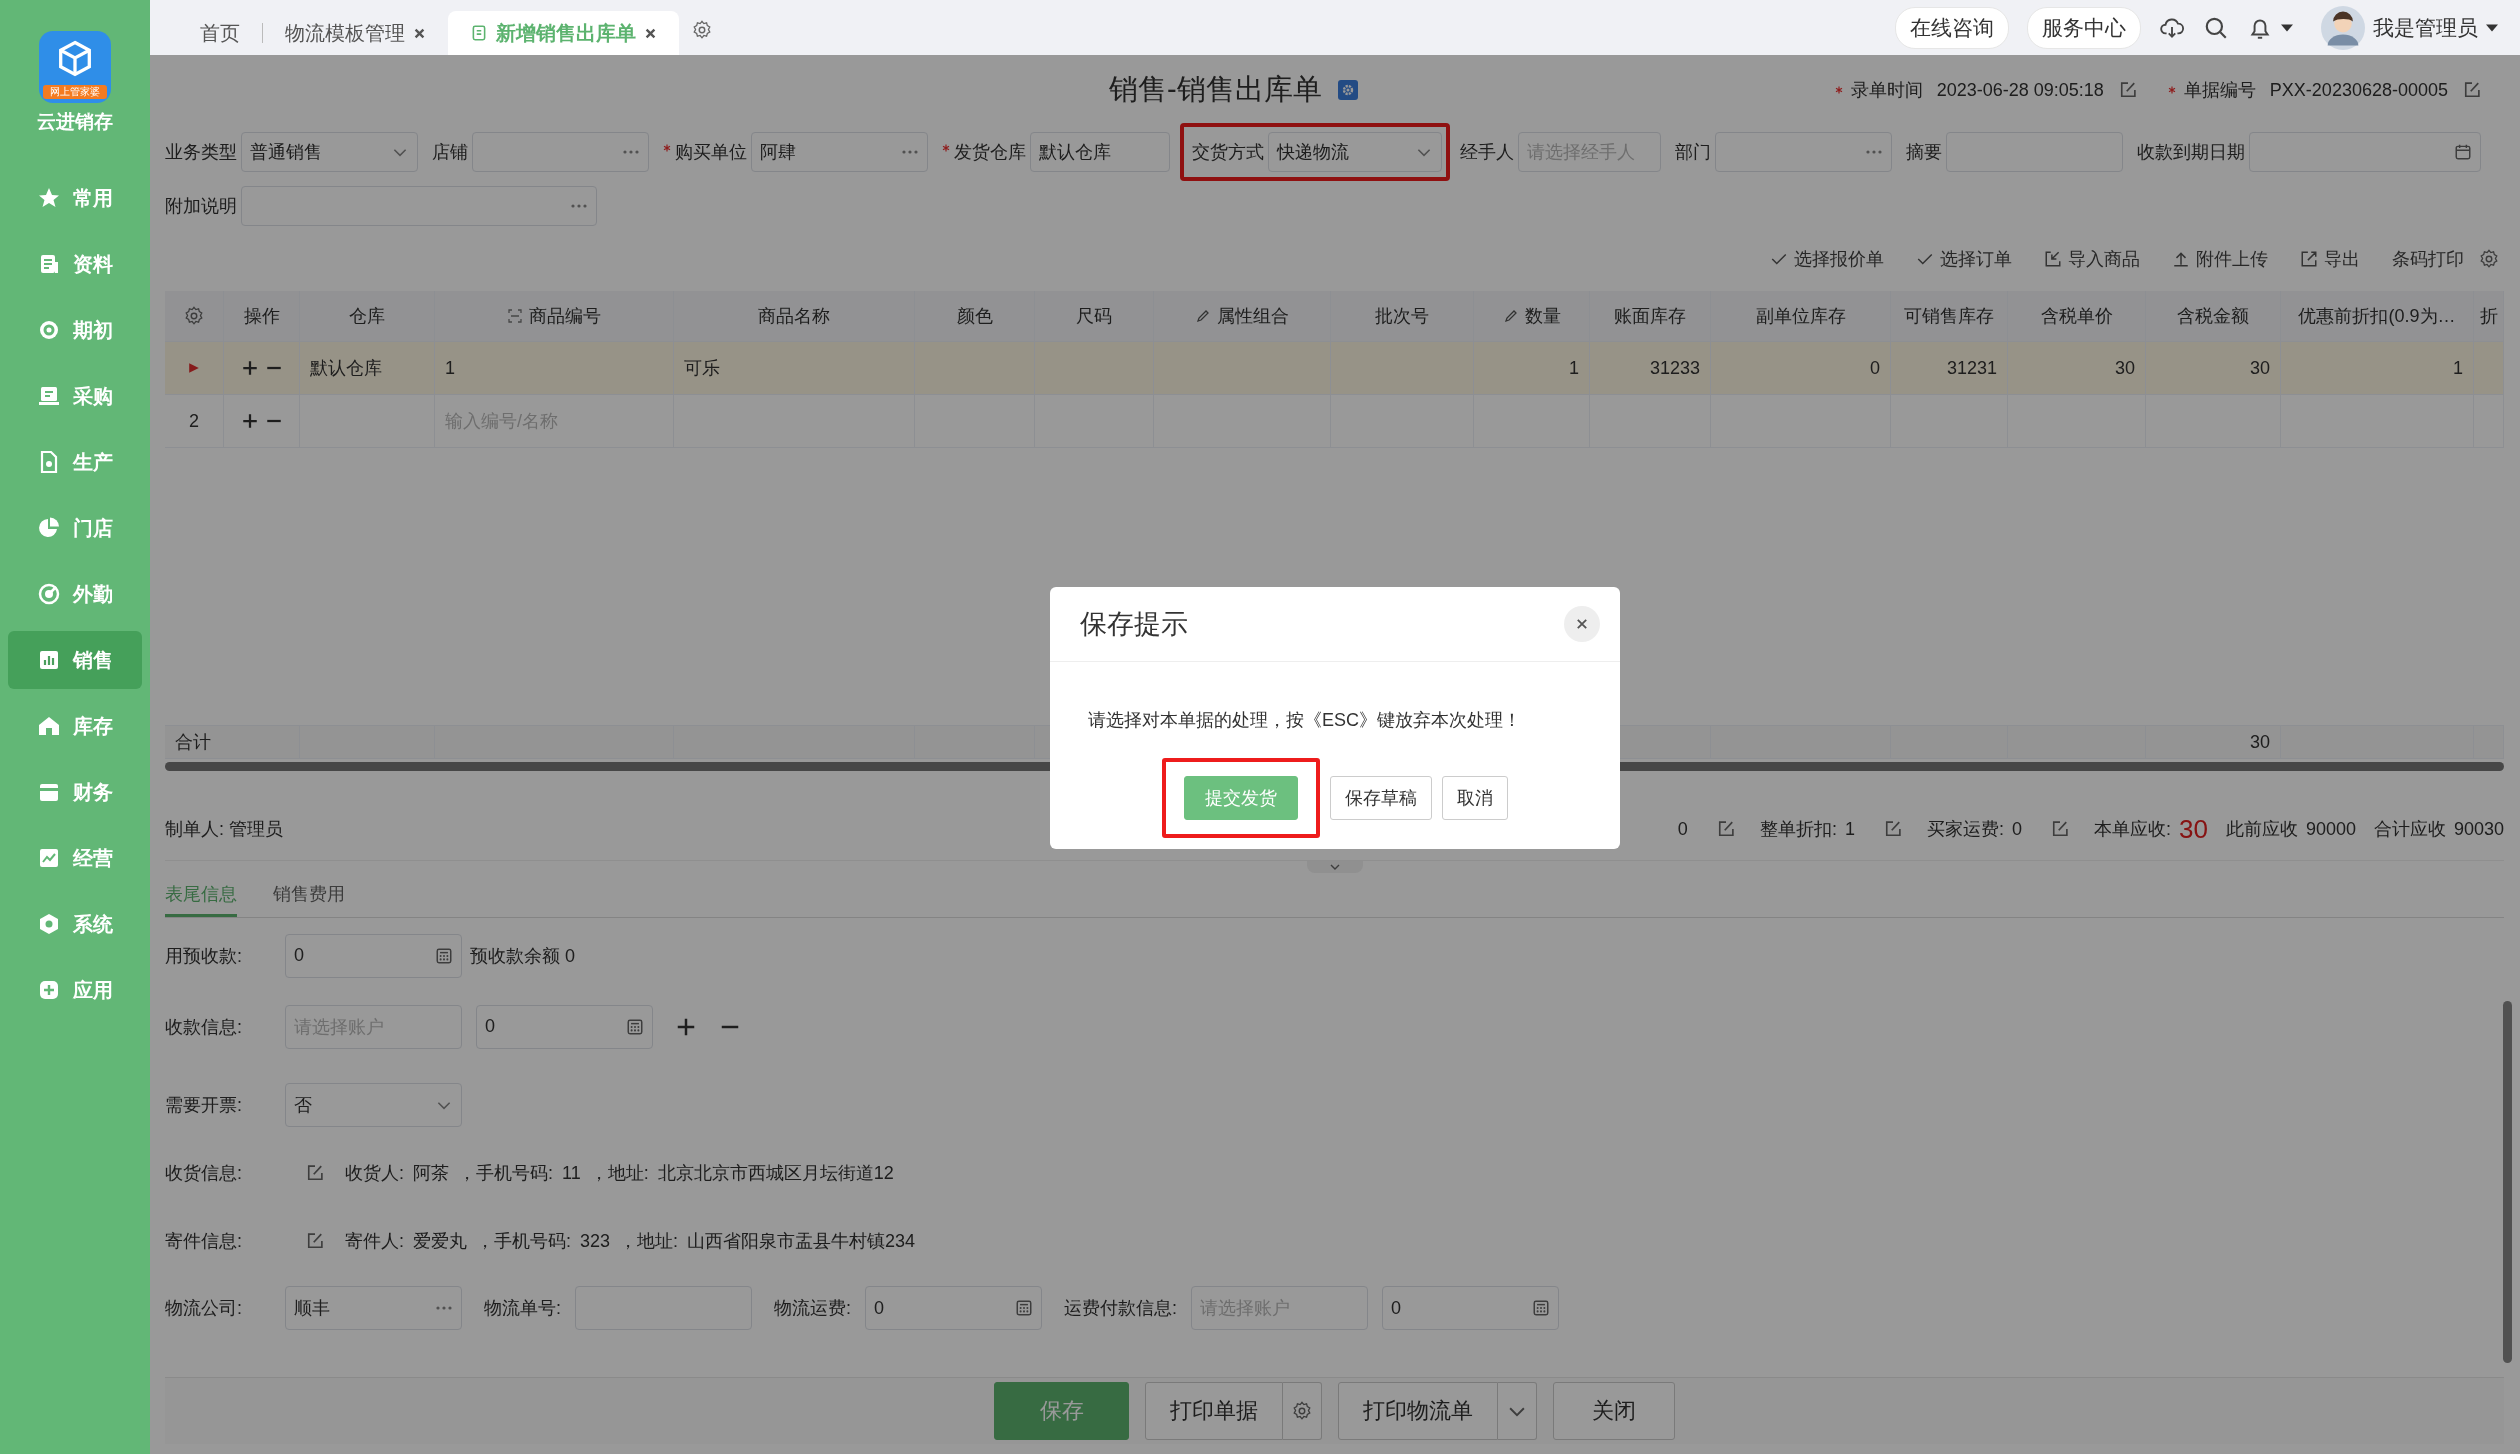  I want to click on close-button: 关闭, so click(1614, 1411).